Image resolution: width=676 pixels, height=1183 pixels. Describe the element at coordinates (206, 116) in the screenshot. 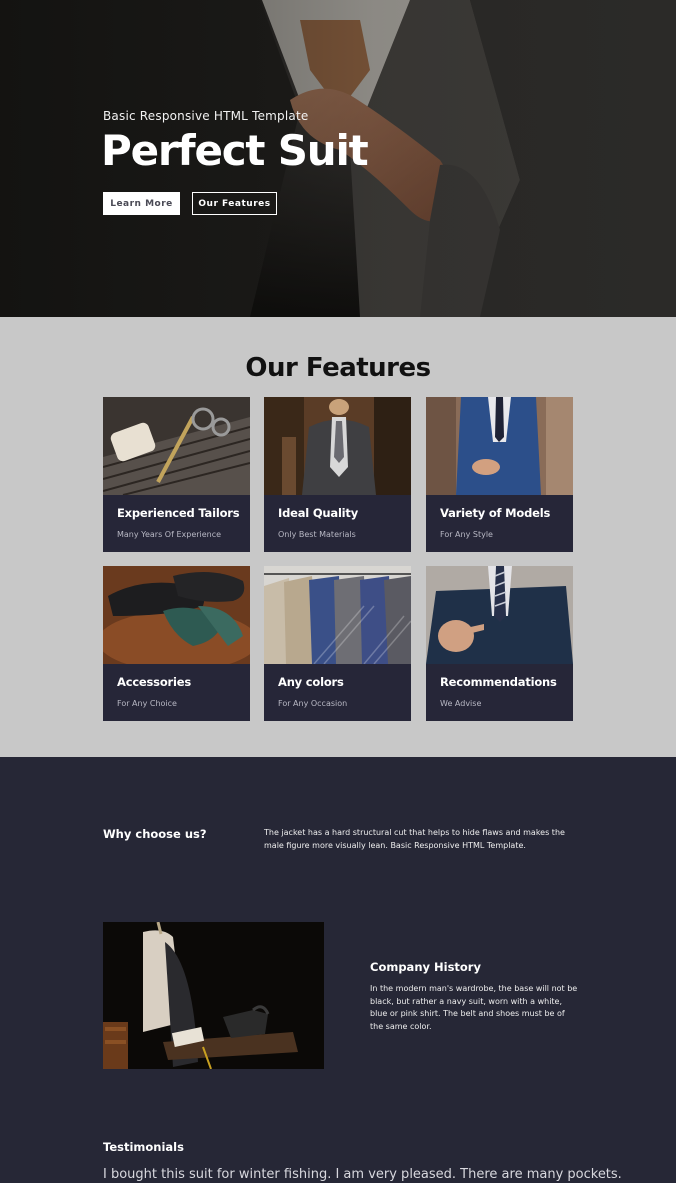

I see `hero-subtitle: Basic Responsive HTML Template` at that location.